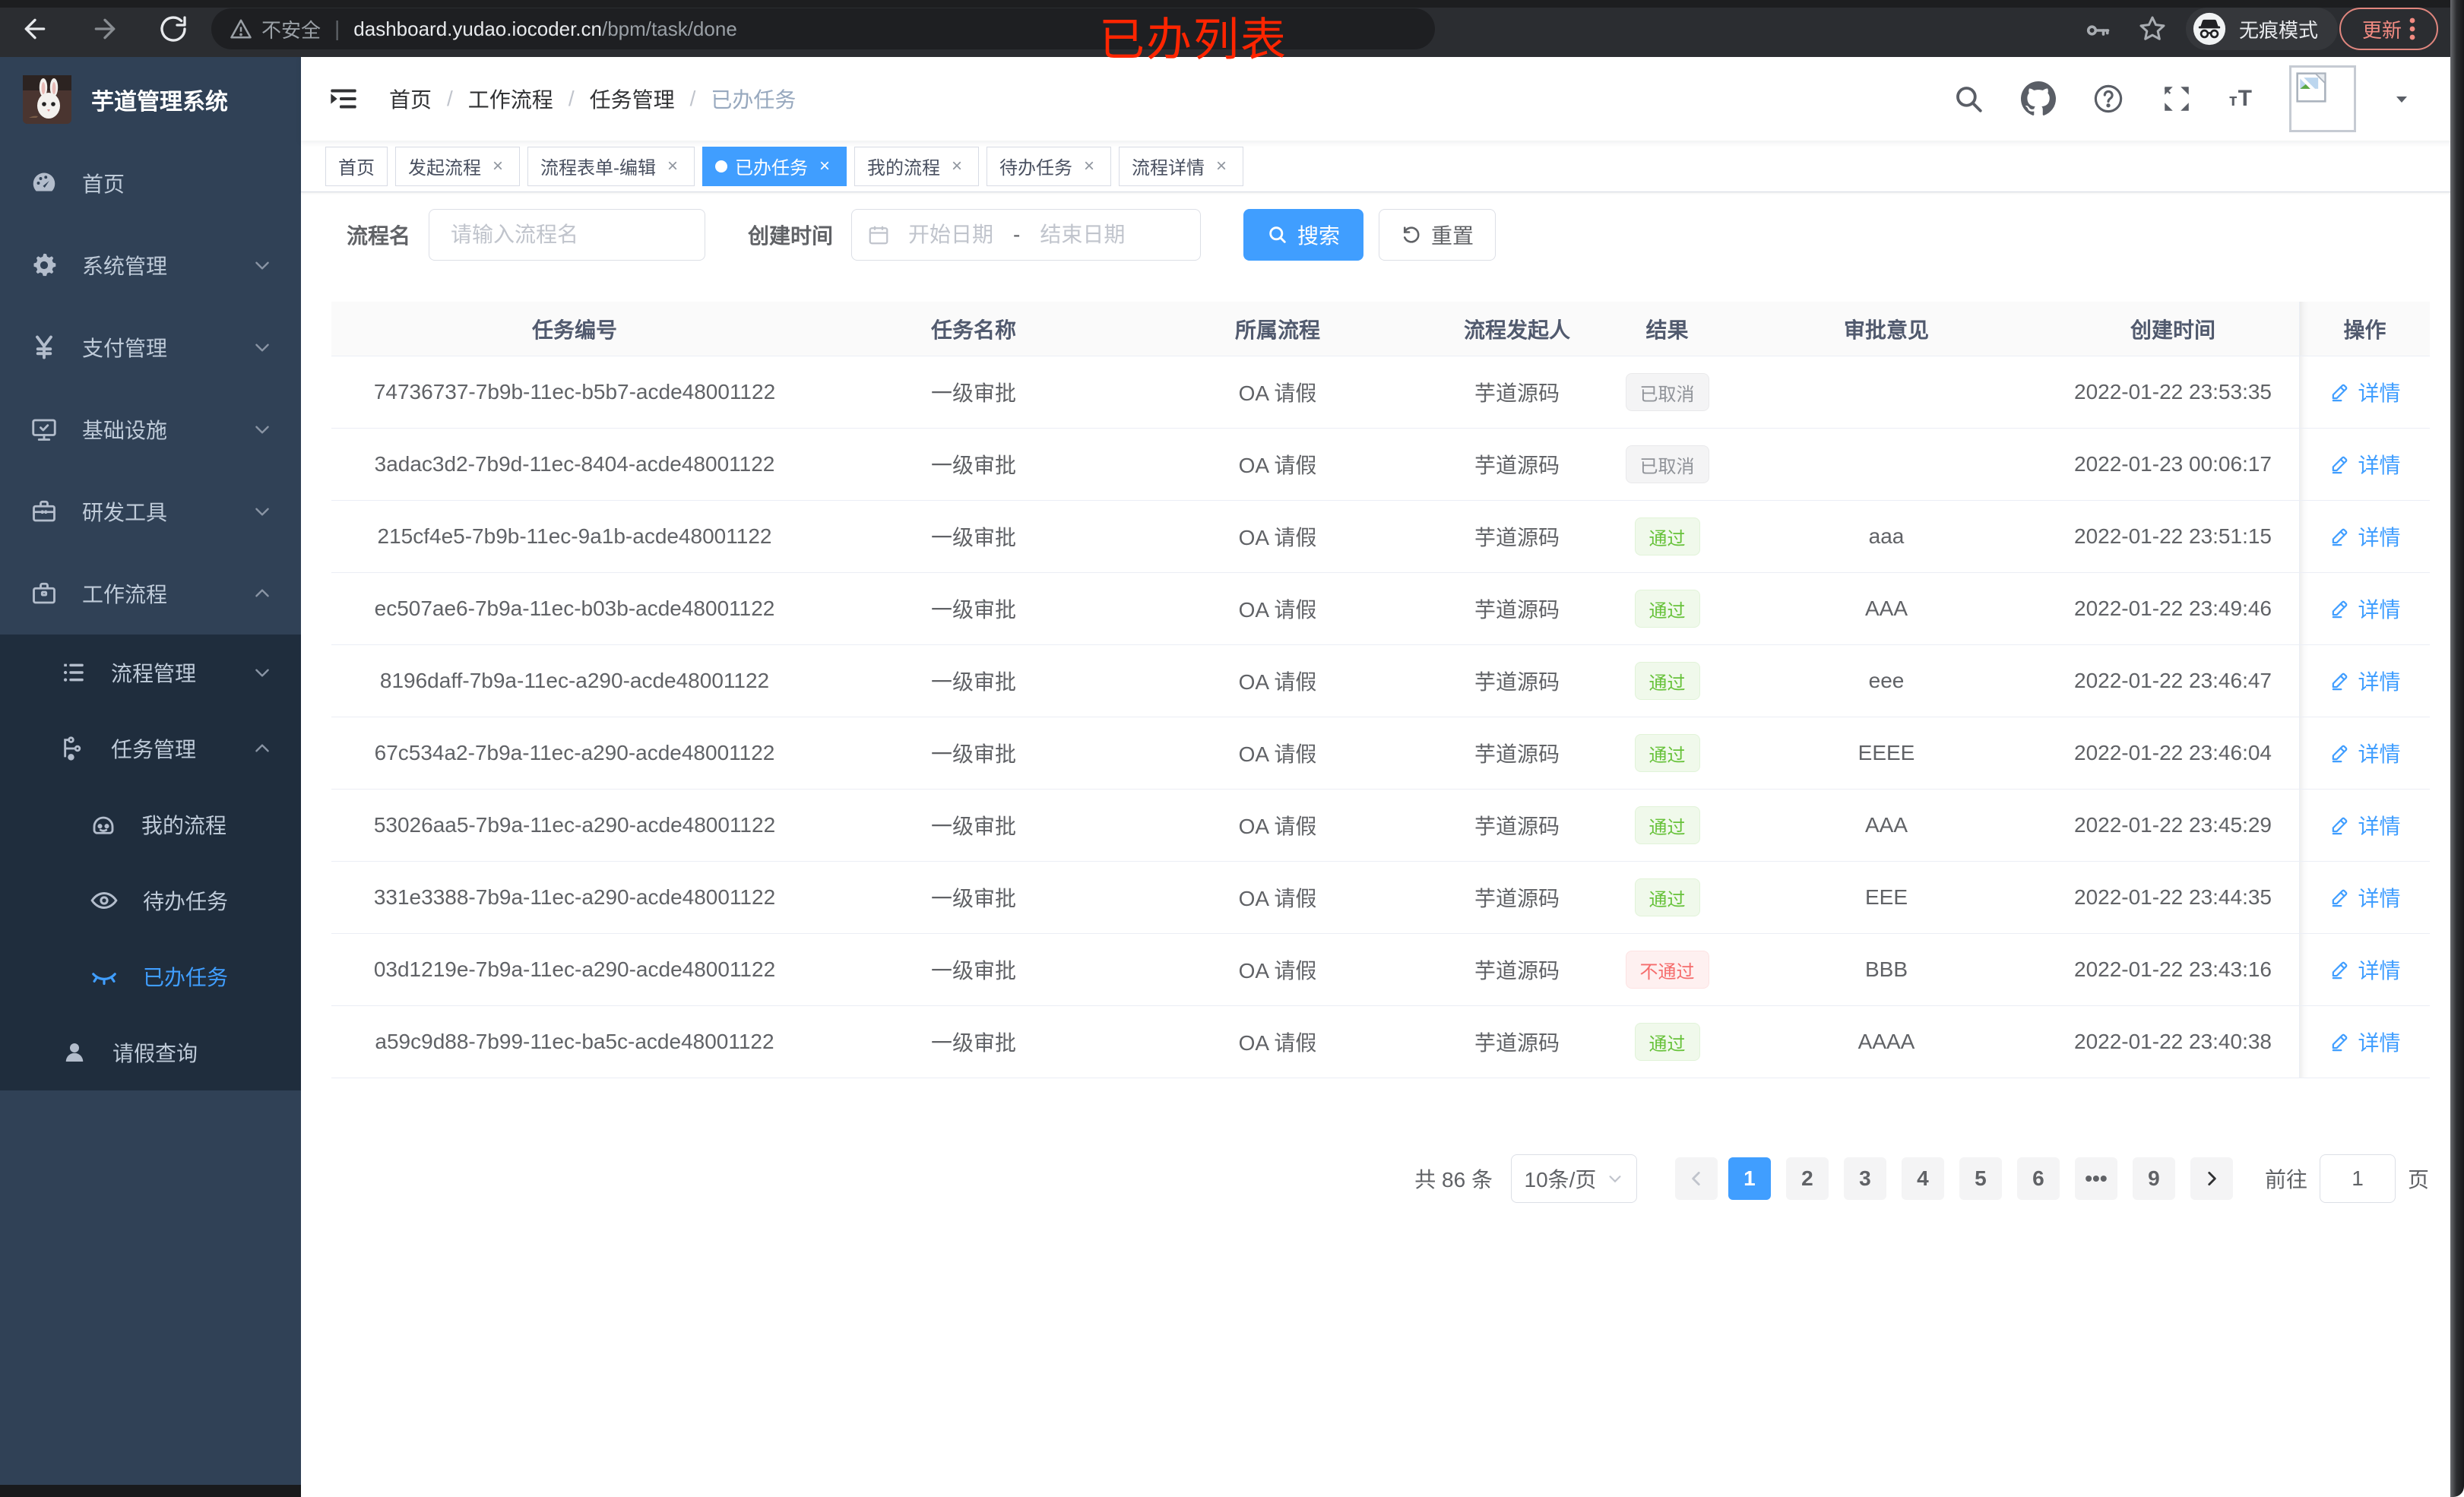 The image size is (2464, 1497). Describe the element at coordinates (150, 1052) in the screenshot. I see `sidebar-item-leave-query: 请假查询` at that location.